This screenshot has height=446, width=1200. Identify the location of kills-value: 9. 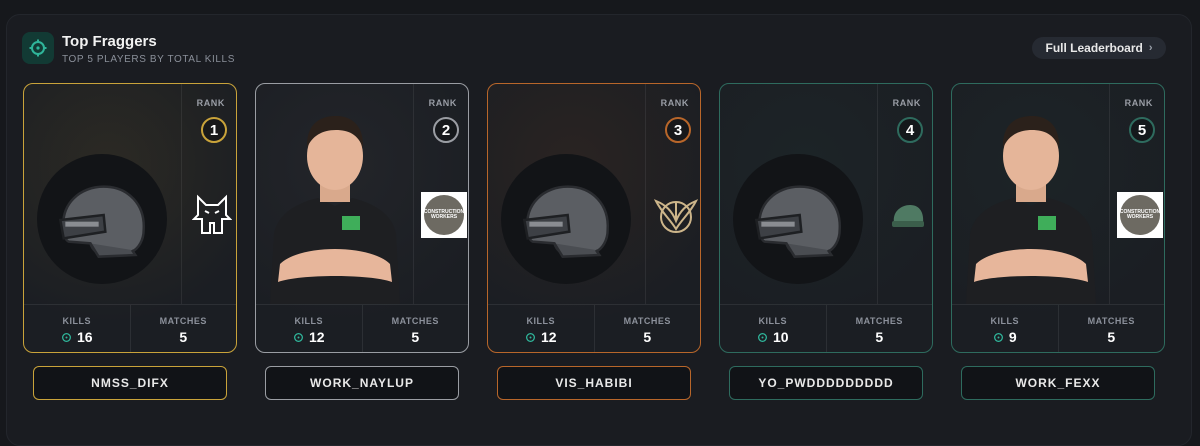
(1012, 337).